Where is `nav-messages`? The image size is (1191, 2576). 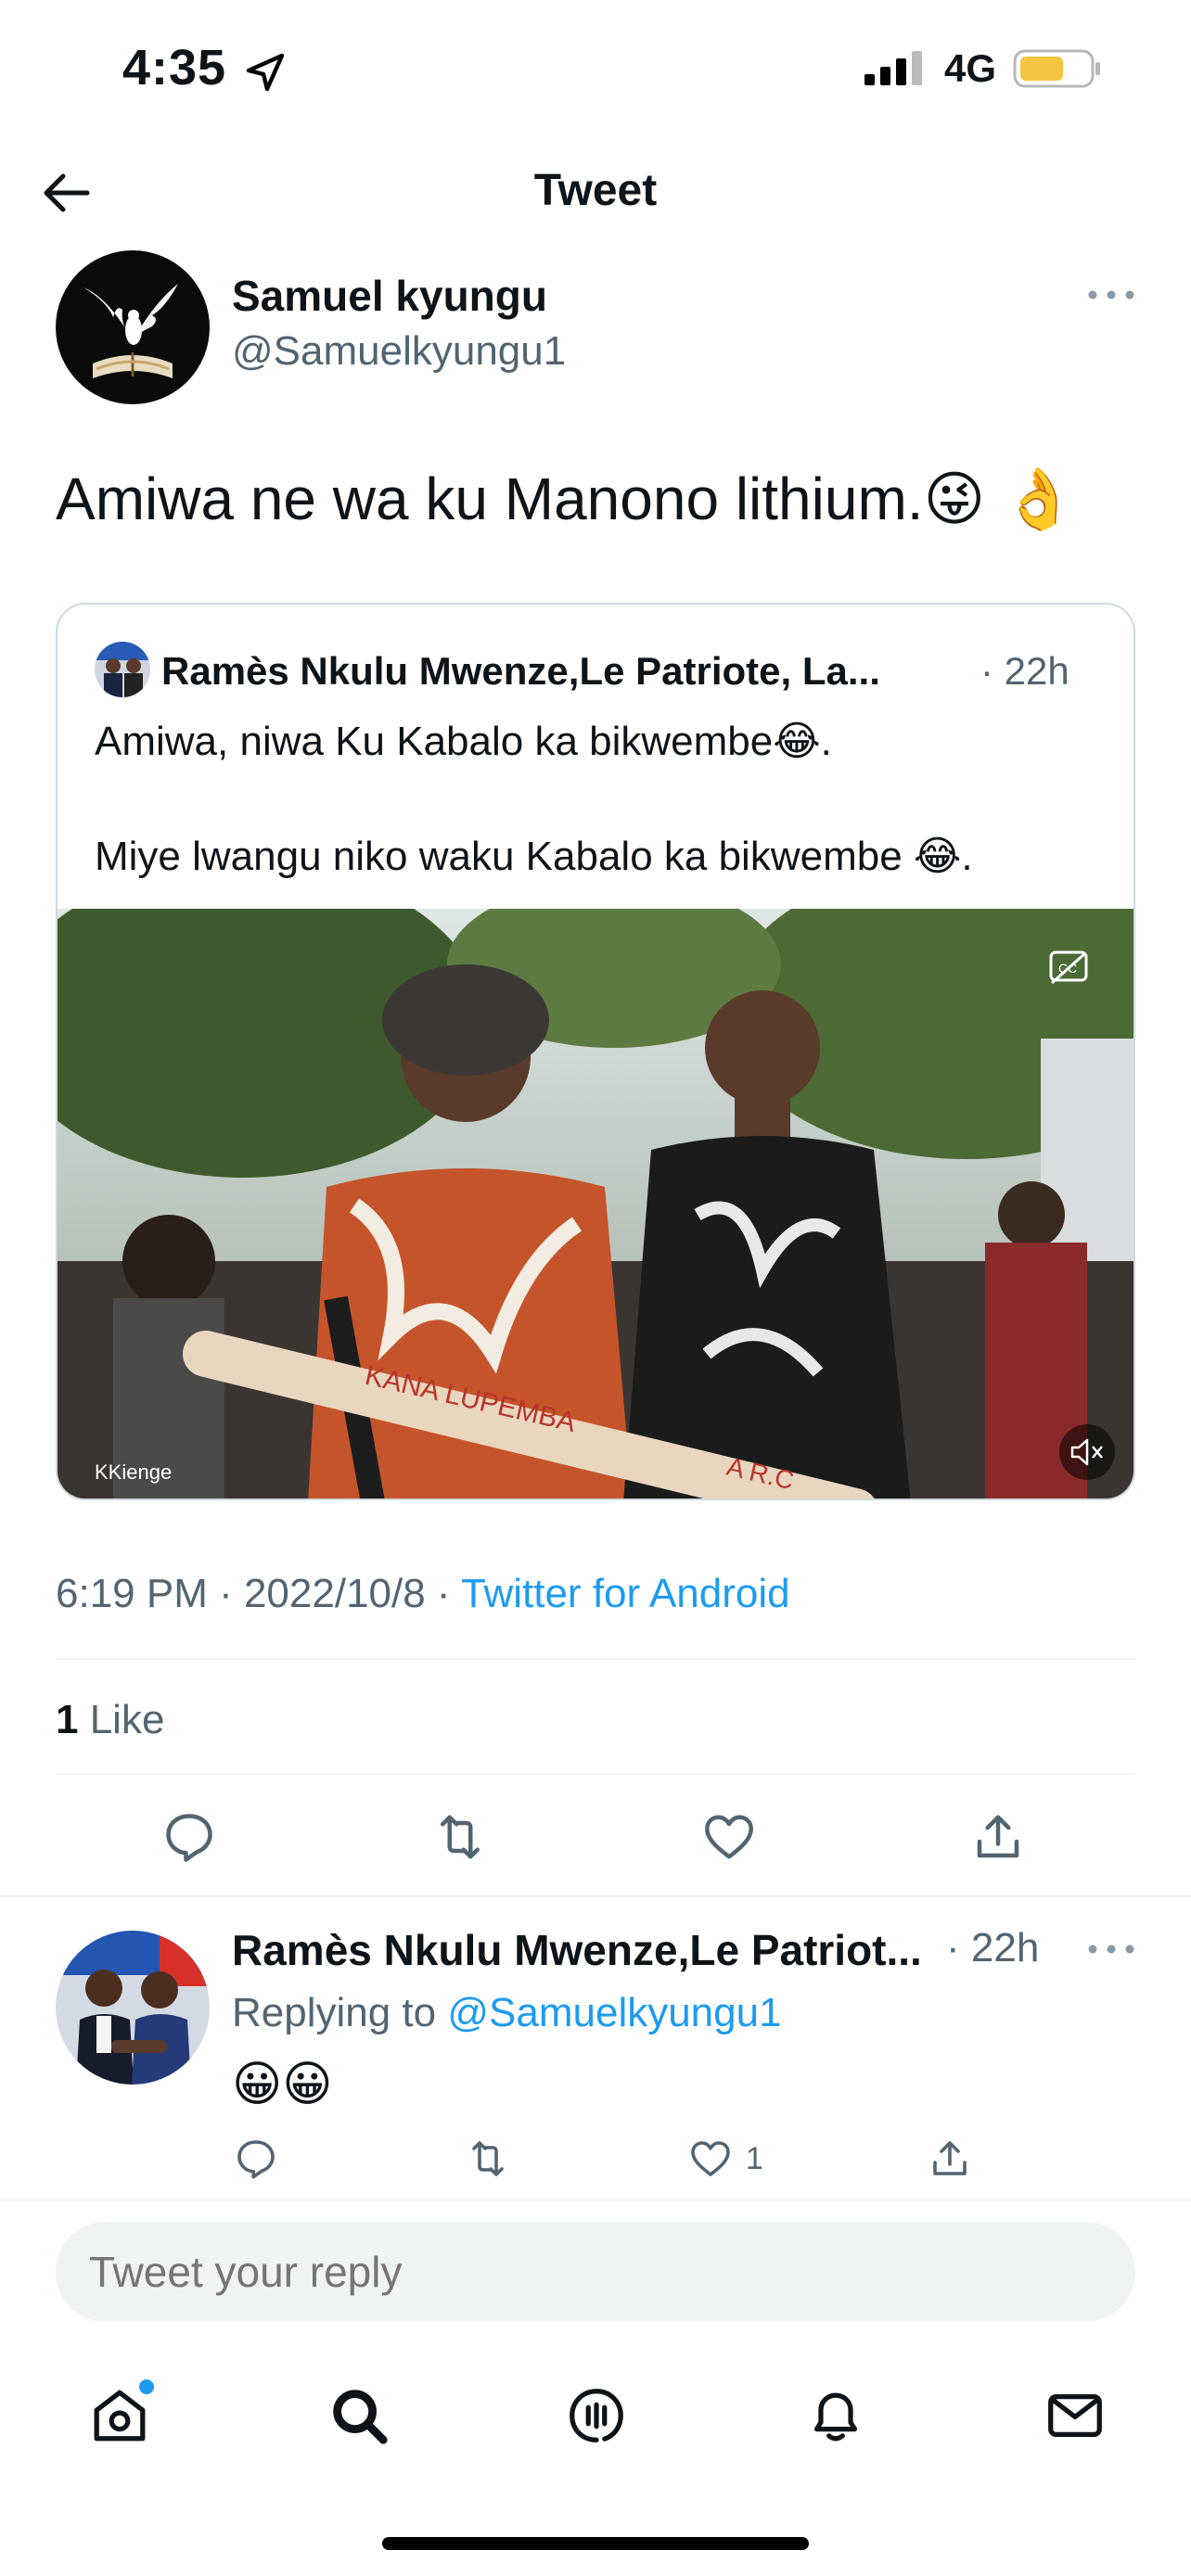
nav-messages is located at coordinates (1075, 2415).